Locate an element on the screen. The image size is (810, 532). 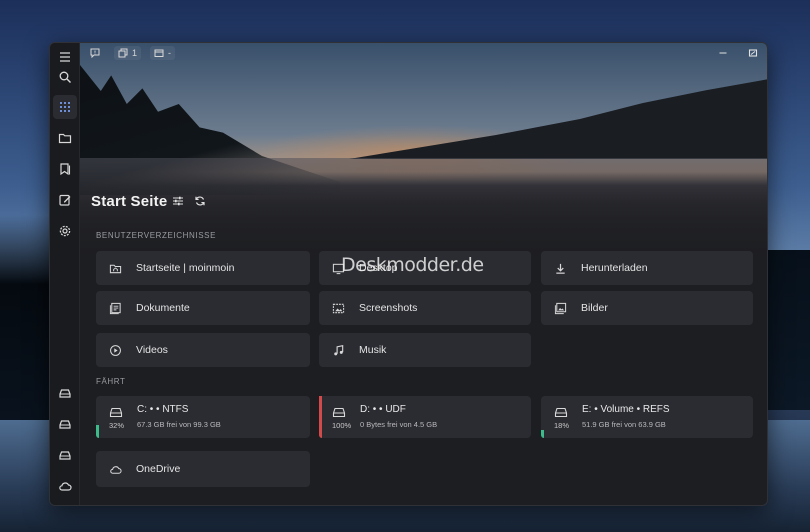
tabs-icon is located at coordinates (123, 53).